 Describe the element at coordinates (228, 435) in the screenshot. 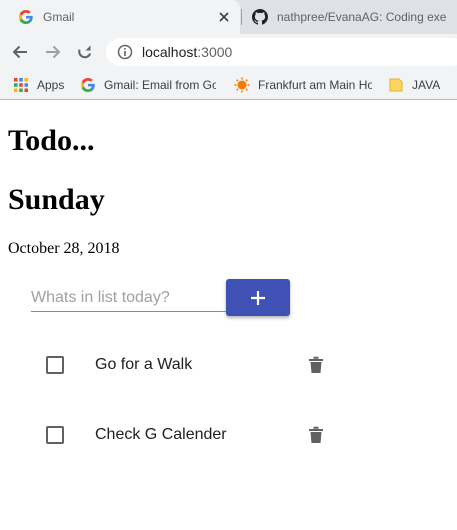

I see `todo-item: Check G Calender` at that location.